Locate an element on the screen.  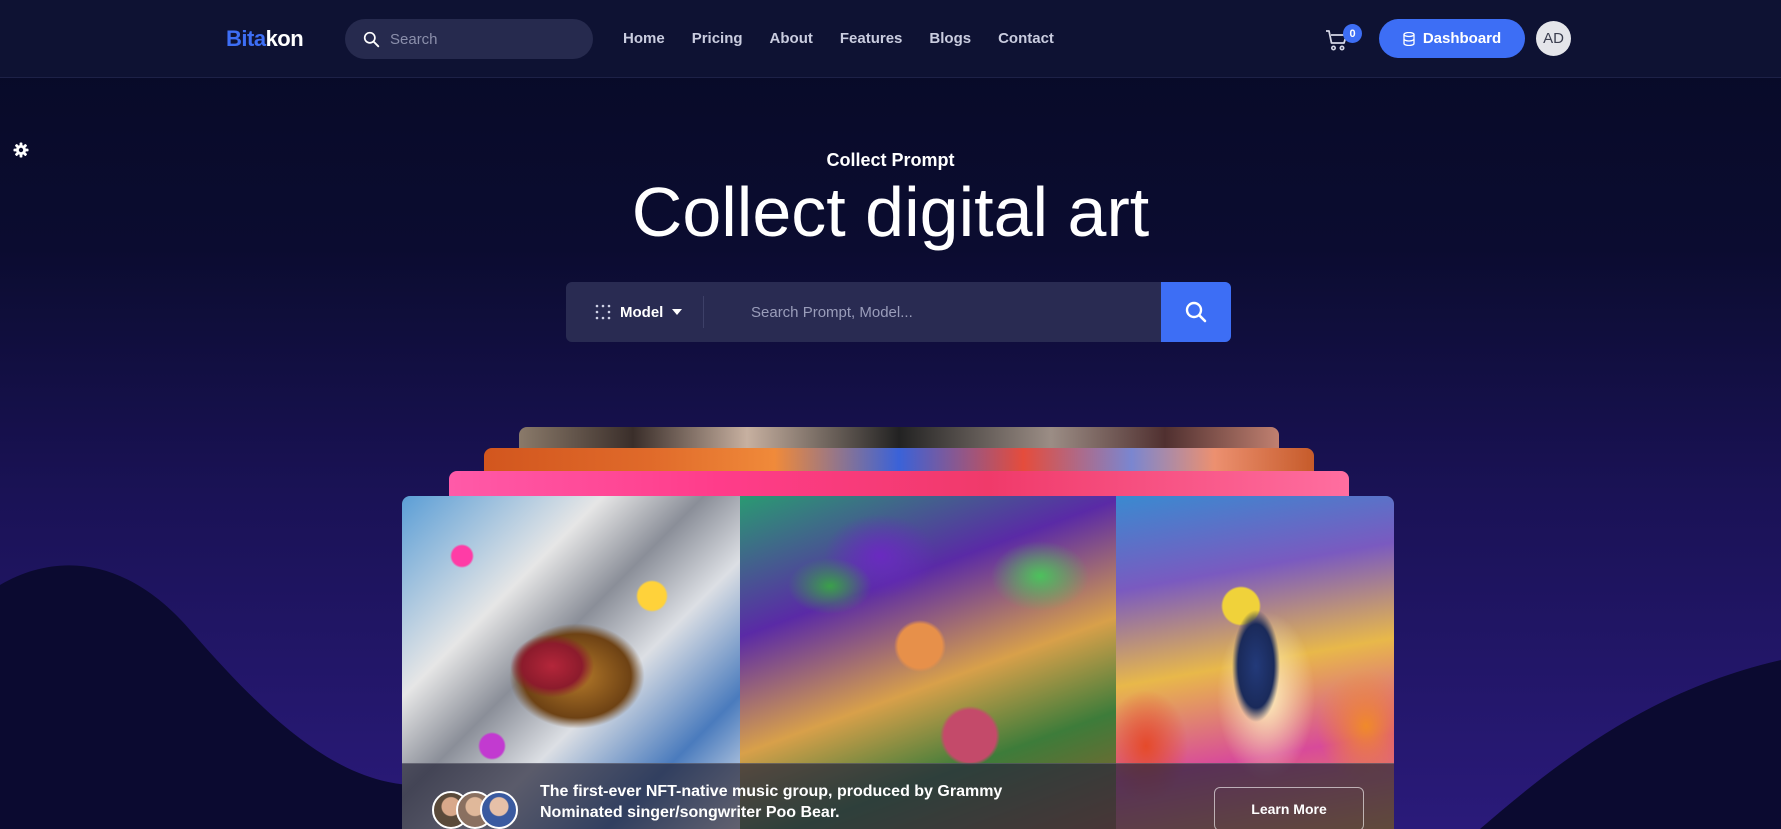
caret-down-icon is located at coordinates (677, 312).